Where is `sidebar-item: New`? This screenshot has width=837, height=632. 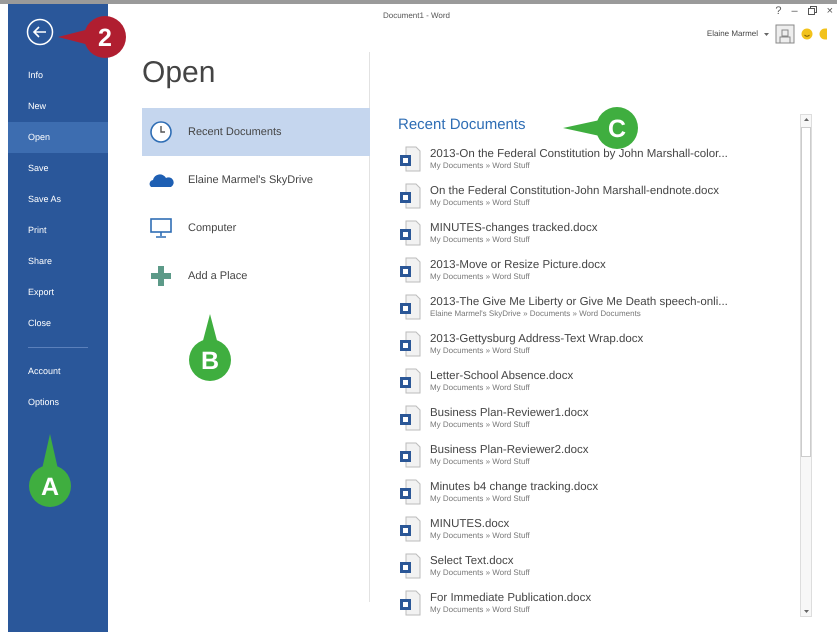
sidebar-item: New is located at coordinates (58, 106).